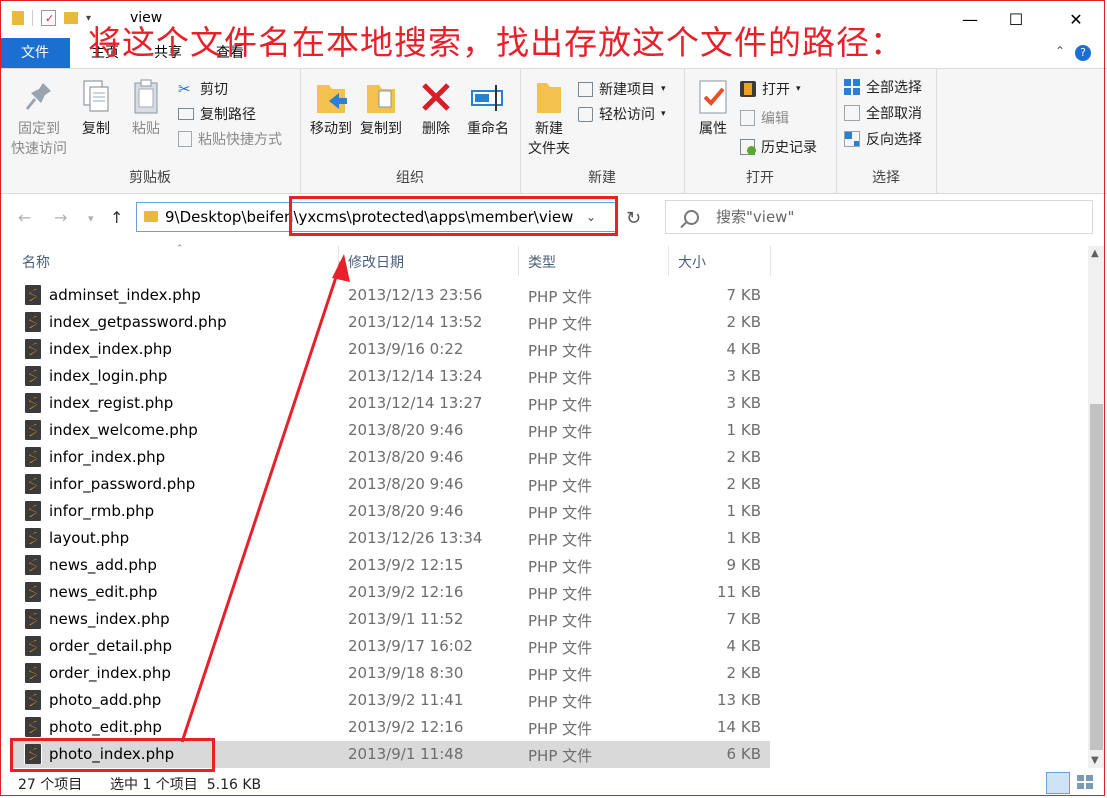  I want to click on select-all-button: 全部选择, so click(883, 87).